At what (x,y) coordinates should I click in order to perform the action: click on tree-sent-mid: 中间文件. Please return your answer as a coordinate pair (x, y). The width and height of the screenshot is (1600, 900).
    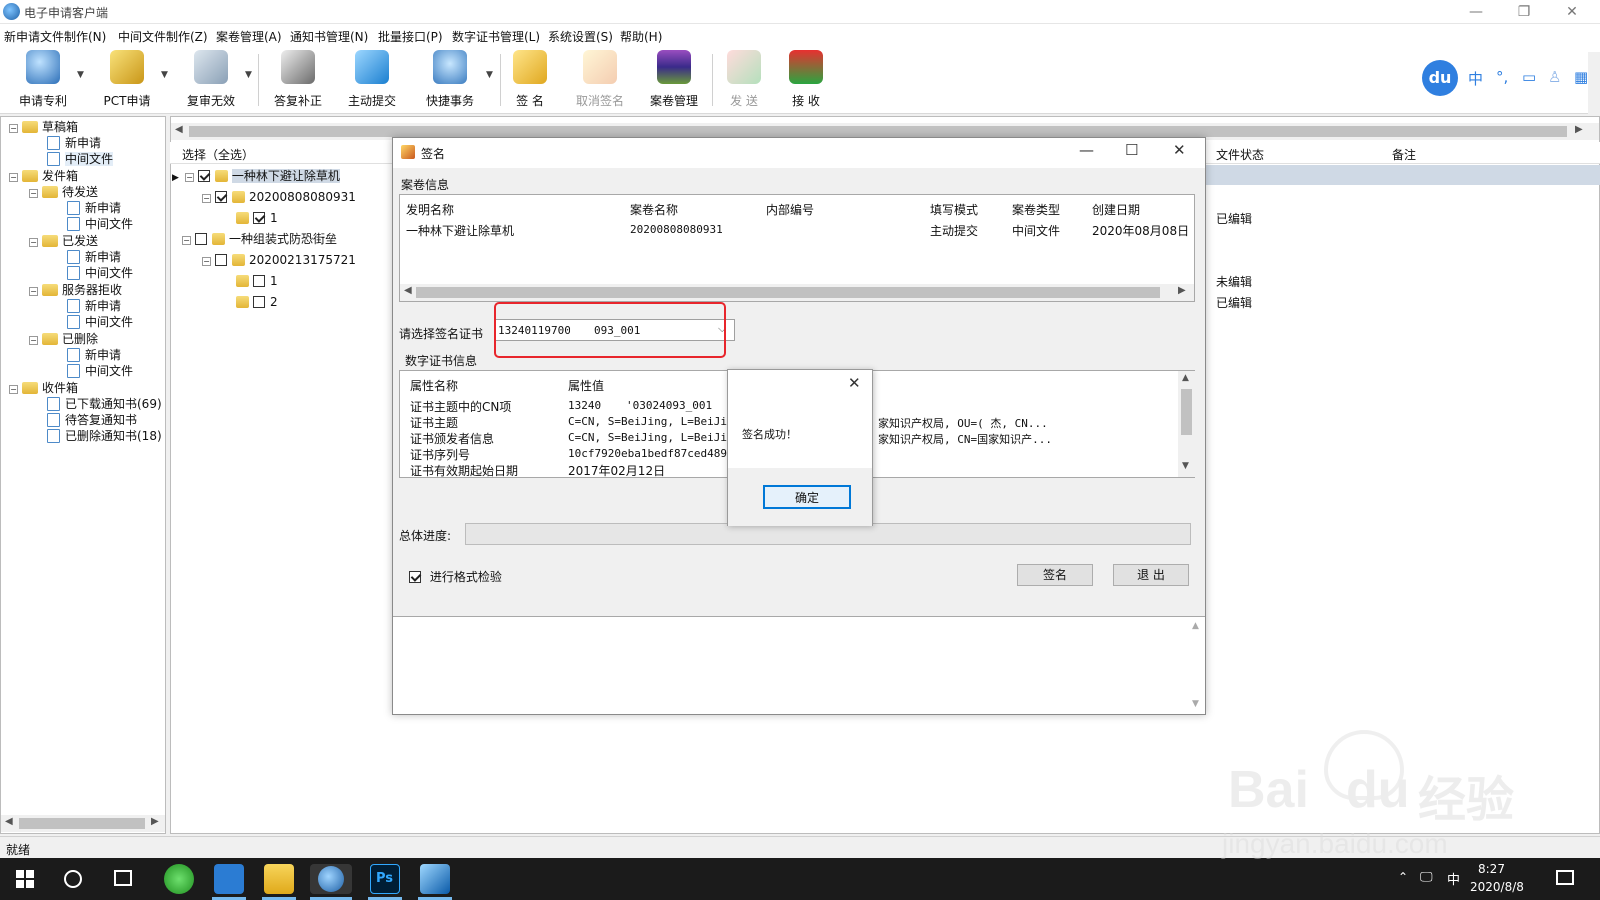
    Looking at the image, I should click on (100, 273).